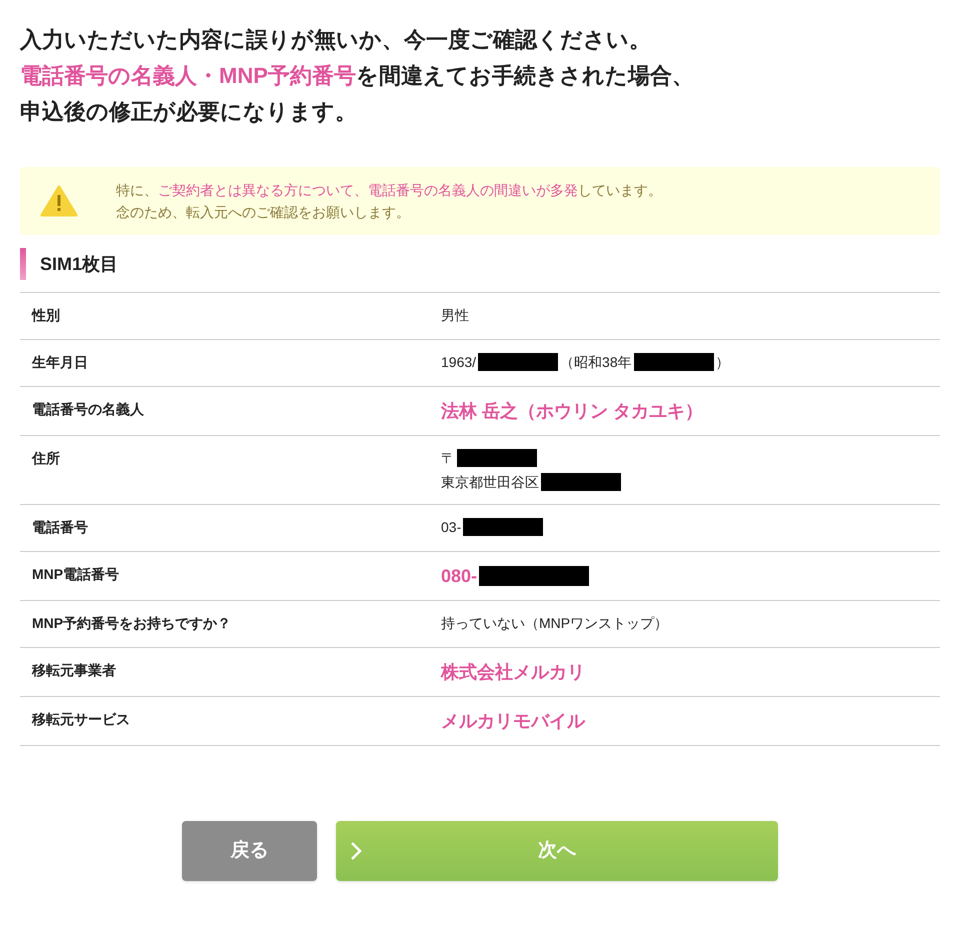 This screenshot has width=960, height=935. Describe the element at coordinates (249, 851) in the screenshot. I see `back-button: 戻る` at that location.